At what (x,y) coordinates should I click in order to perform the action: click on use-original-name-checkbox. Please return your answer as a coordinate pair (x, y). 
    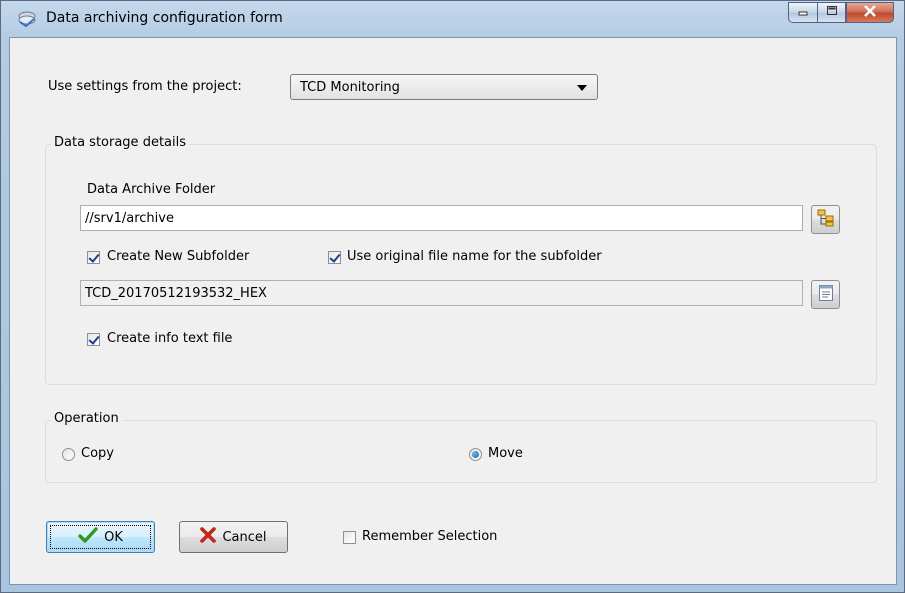
    Looking at the image, I should click on (334, 257).